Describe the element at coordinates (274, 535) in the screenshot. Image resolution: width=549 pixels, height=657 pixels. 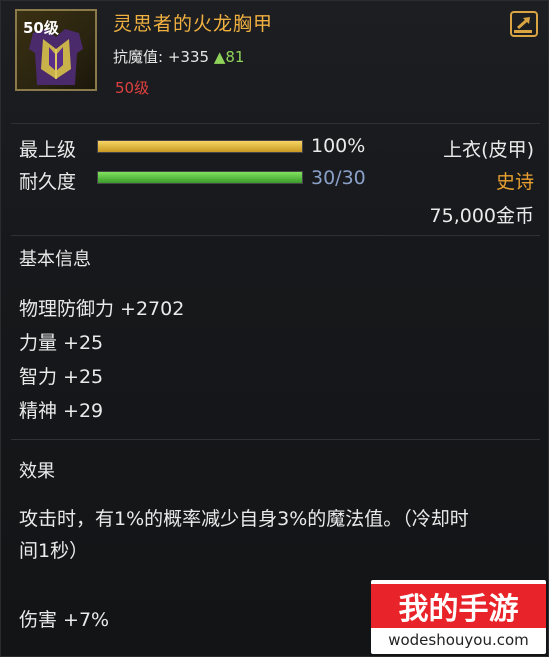
I see `effect-description: 攻击时，有1%的概率减少自身3%的魔法值。（冷却时 间1秒）` at that location.